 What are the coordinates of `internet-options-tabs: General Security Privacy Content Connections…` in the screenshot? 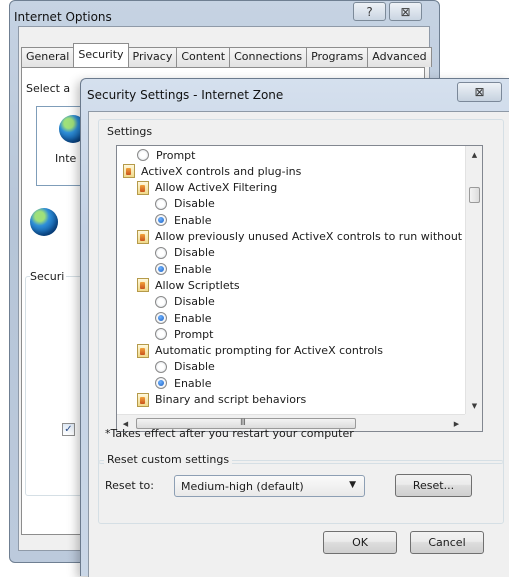 It's located at (226, 55).